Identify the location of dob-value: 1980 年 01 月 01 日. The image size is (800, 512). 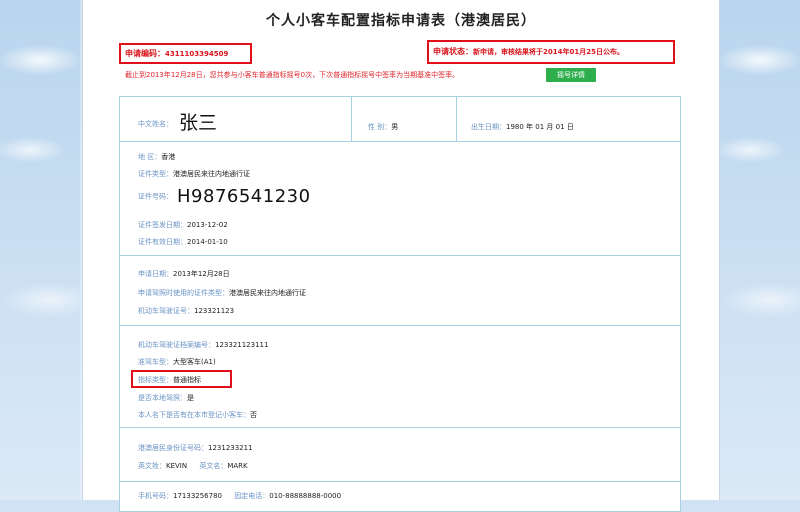
(540, 127).